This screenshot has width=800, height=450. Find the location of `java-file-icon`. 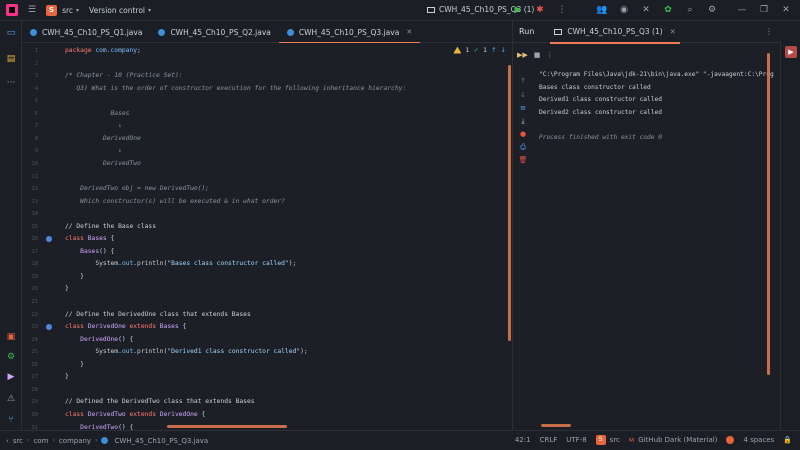

java-file-icon is located at coordinates (33, 32).